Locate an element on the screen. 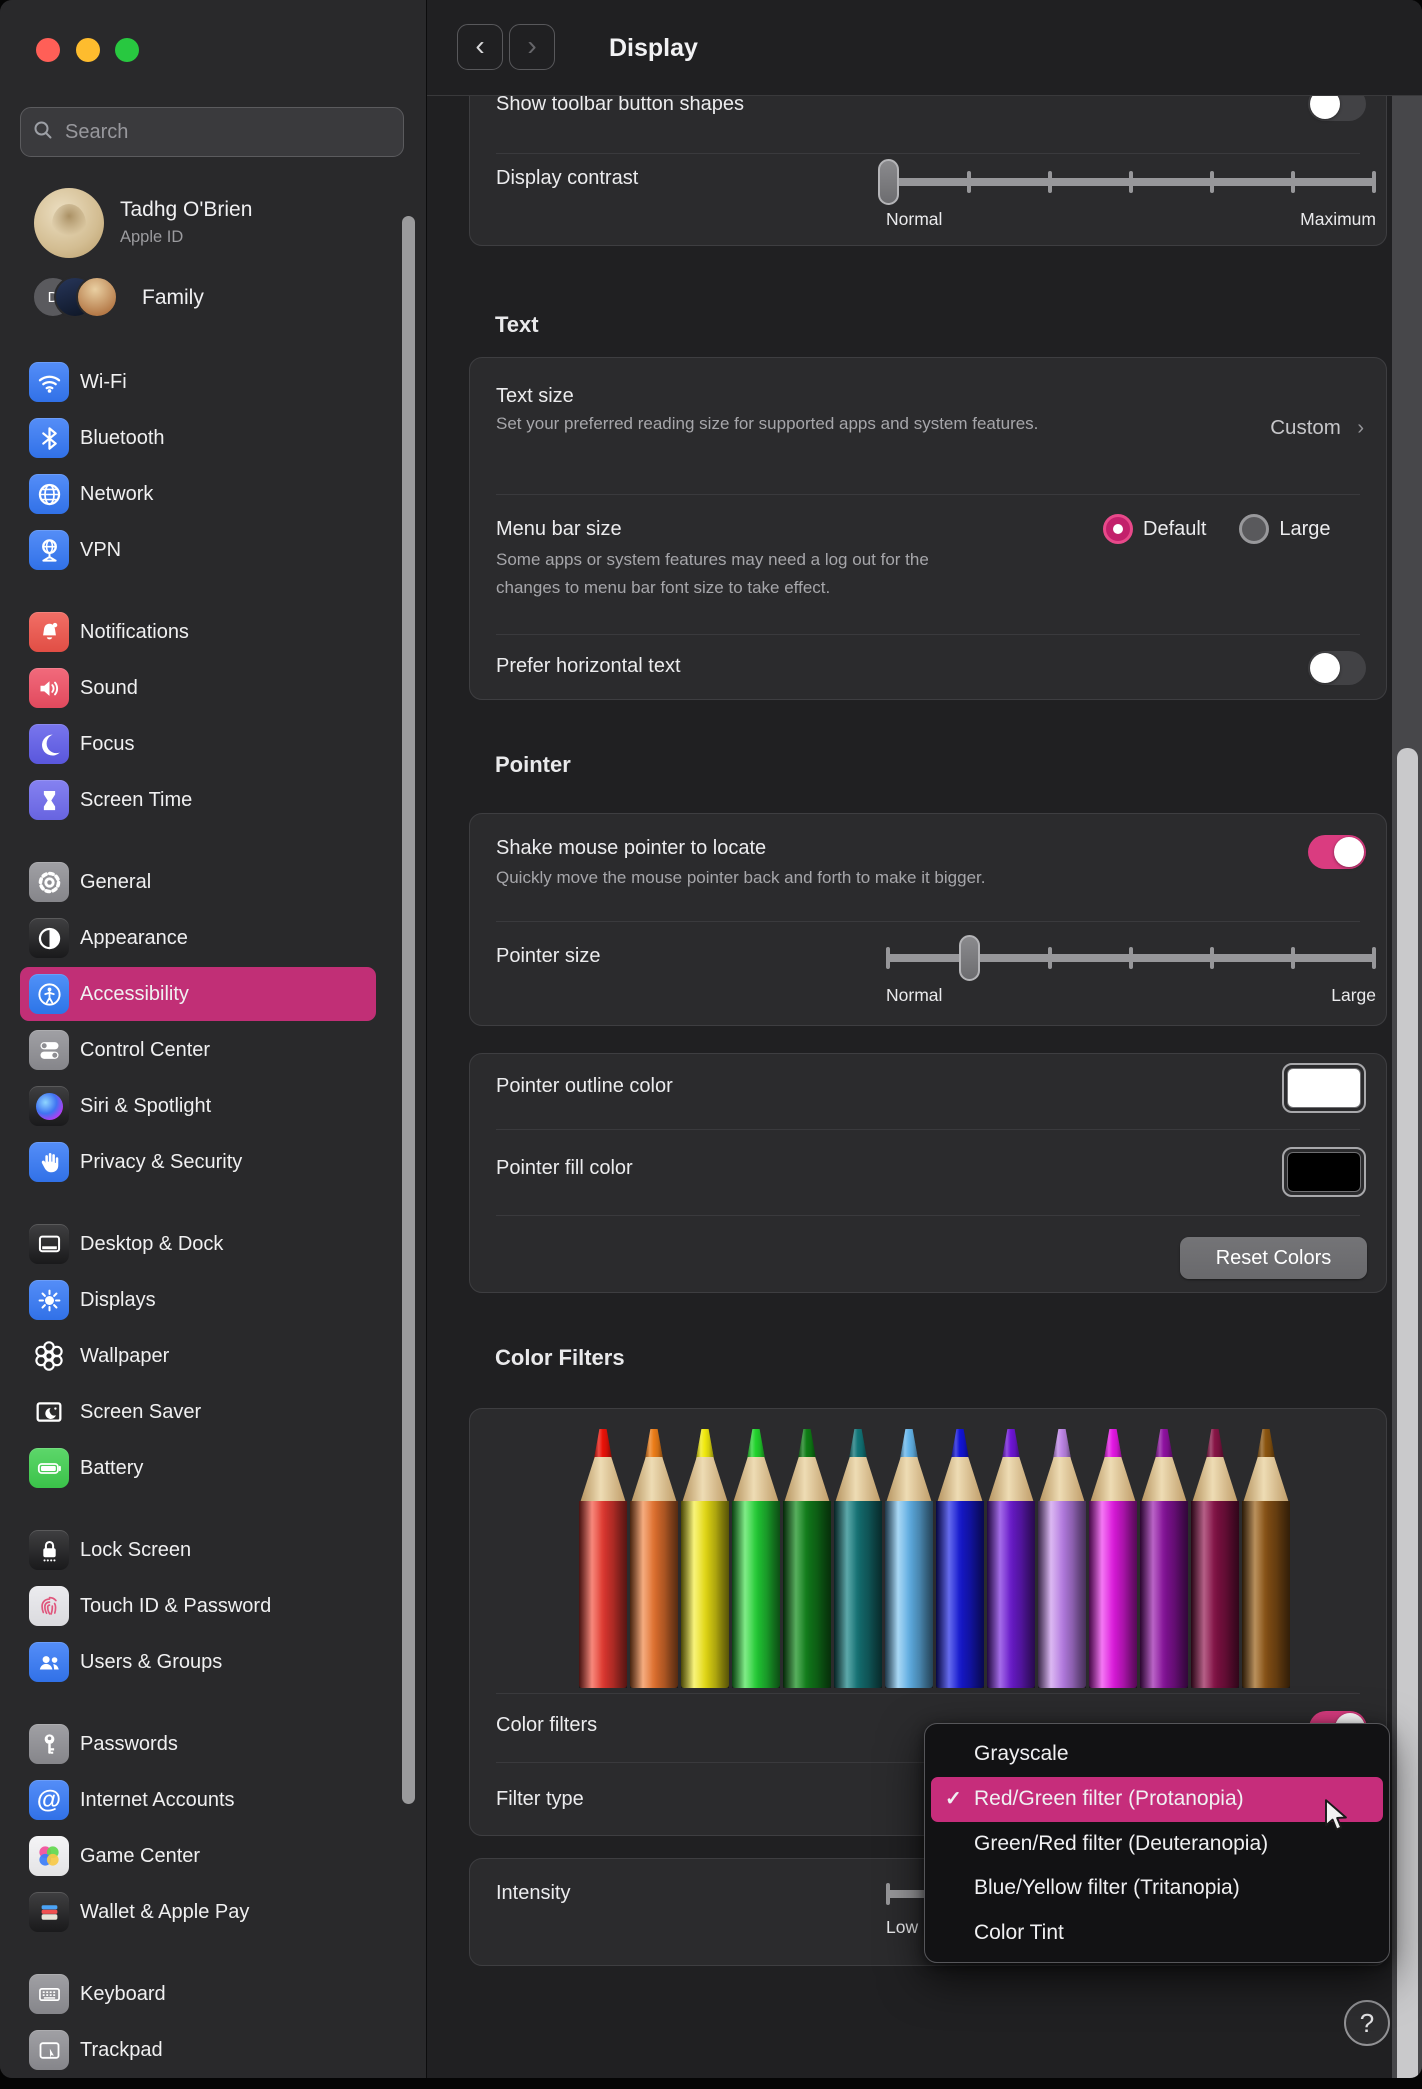 The width and height of the screenshot is (1422, 2089). sidebar-item-general: General is located at coordinates (213, 882).